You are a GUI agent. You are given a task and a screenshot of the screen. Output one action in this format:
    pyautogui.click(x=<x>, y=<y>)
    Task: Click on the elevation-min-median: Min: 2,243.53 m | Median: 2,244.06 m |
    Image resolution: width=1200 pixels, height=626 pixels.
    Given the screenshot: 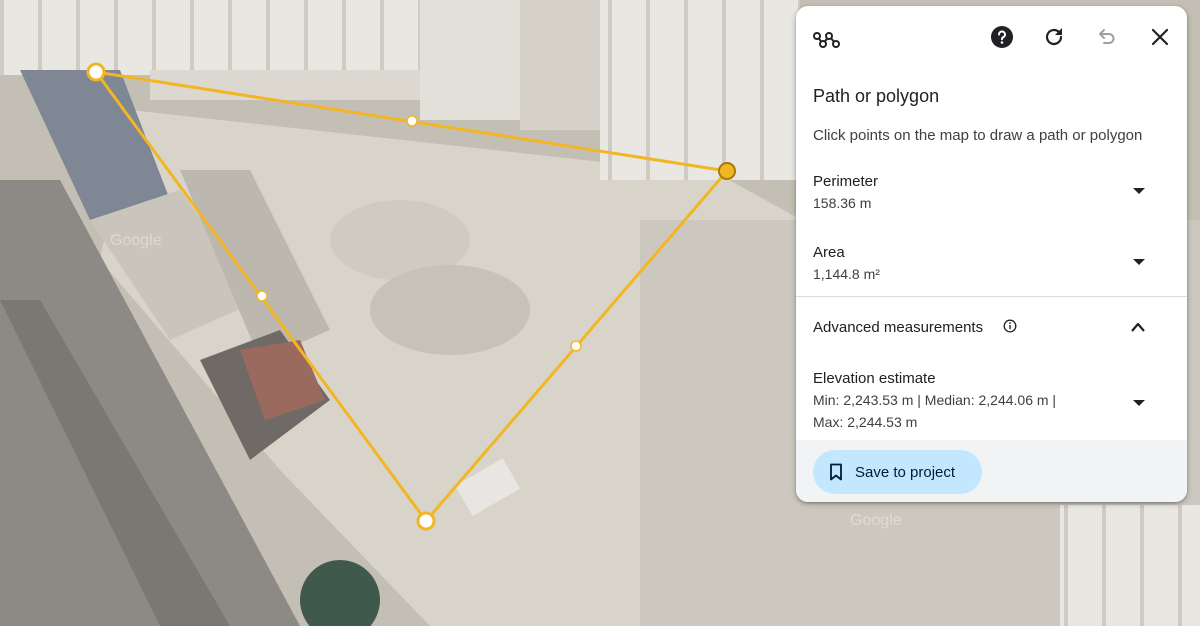 What is the action you would take?
    pyautogui.click(x=935, y=400)
    